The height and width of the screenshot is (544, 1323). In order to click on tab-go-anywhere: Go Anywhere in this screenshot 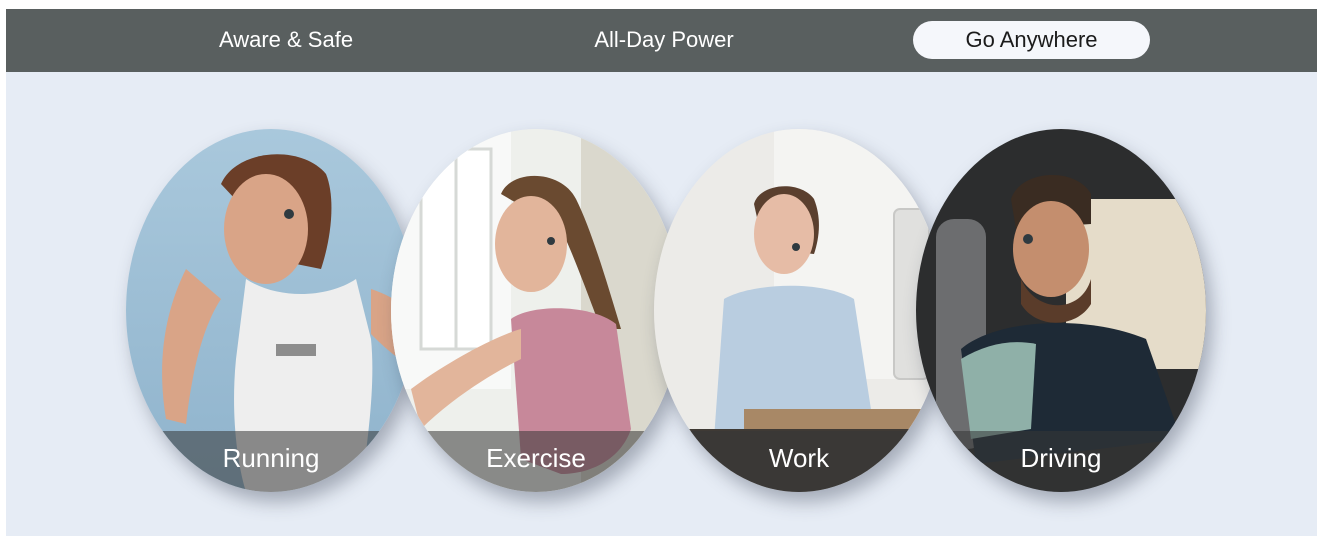, I will do `click(1031, 40)`.